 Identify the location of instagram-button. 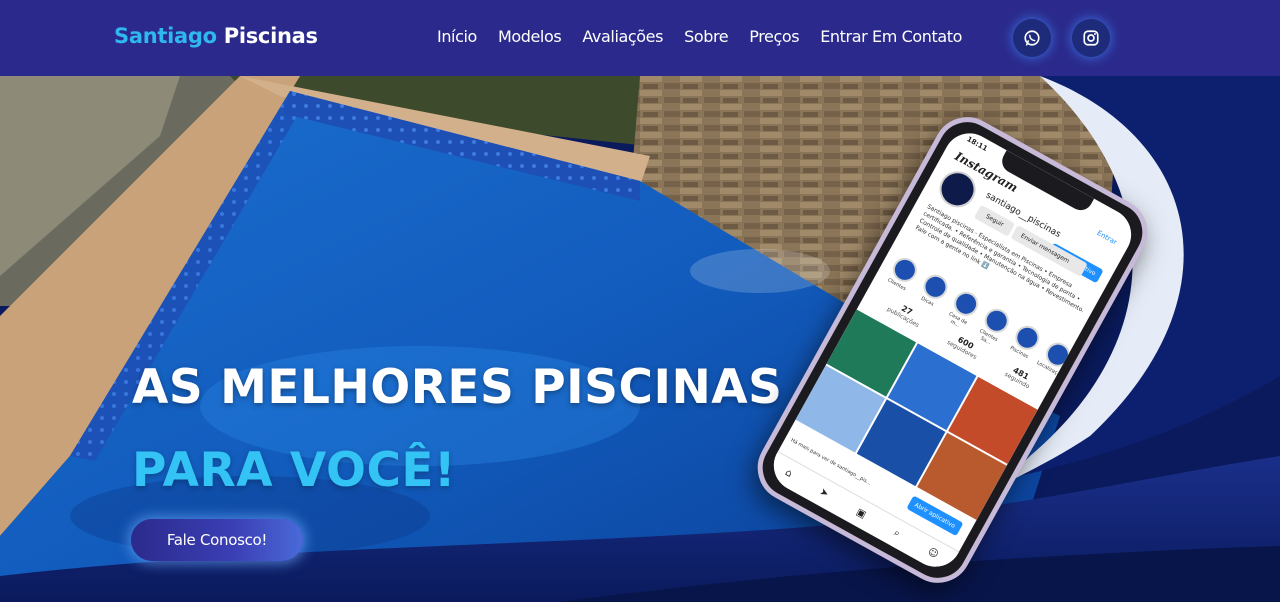
(1091, 38).